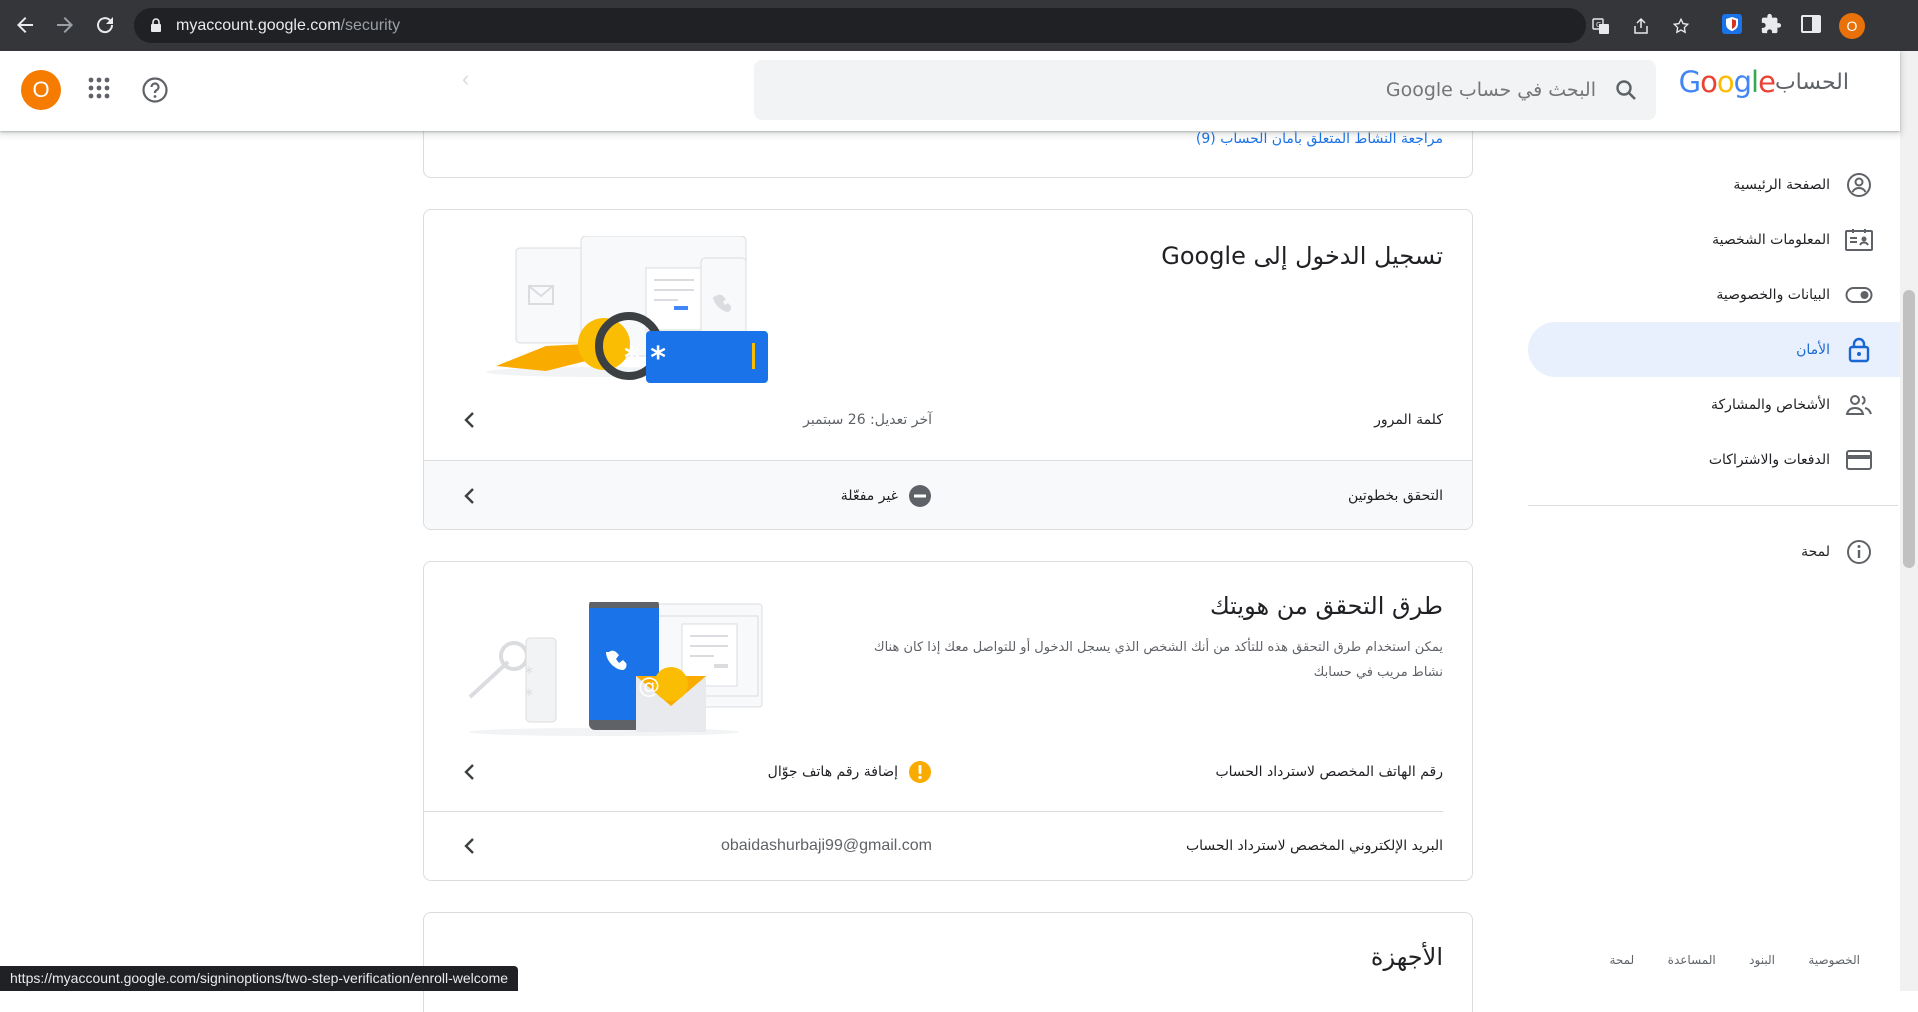  I want to click on app-header: O ‹ Googleالحساب, so click(950, 91).